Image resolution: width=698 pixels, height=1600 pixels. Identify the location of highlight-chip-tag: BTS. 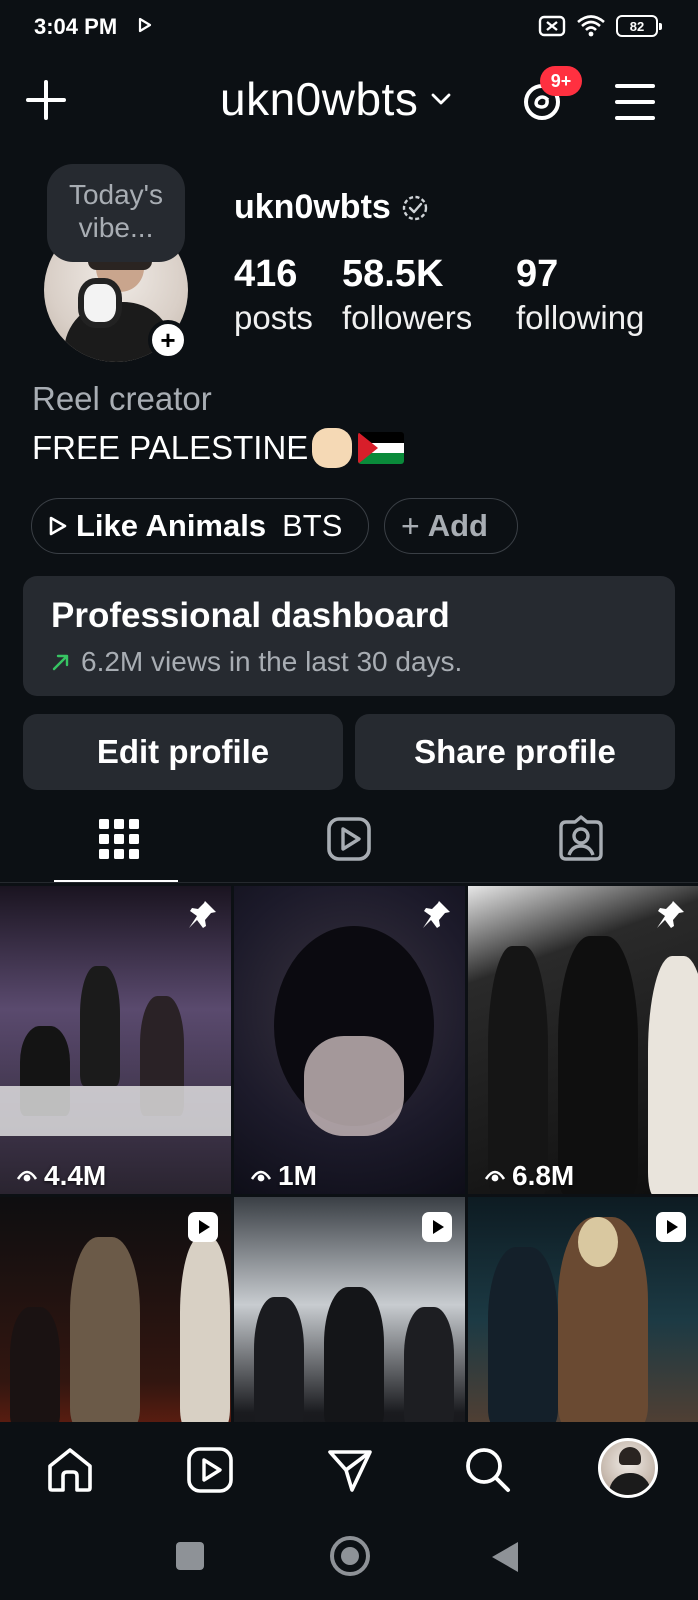
(312, 525).